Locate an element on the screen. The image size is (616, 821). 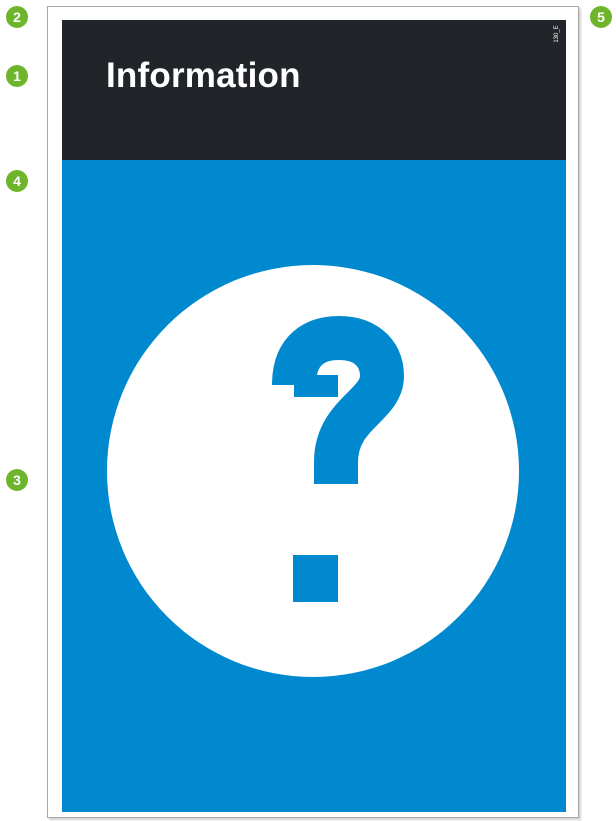
marker-5: 5 is located at coordinates (601, 17).